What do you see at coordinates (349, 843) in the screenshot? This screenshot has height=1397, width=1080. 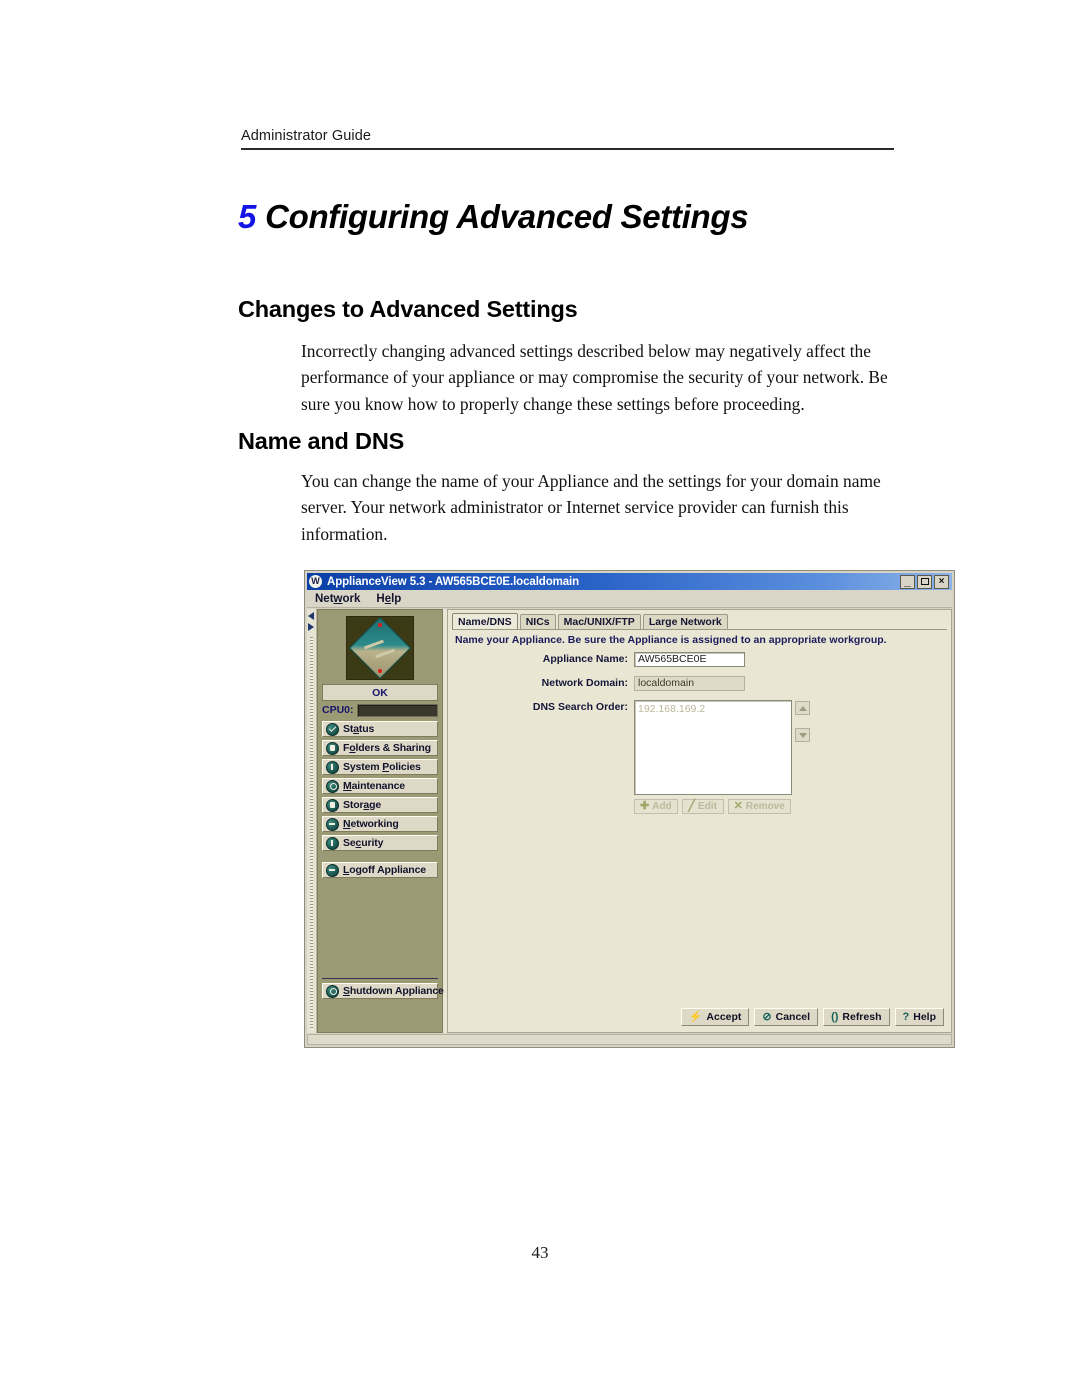 I see `label-pre: Se` at bounding box center [349, 843].